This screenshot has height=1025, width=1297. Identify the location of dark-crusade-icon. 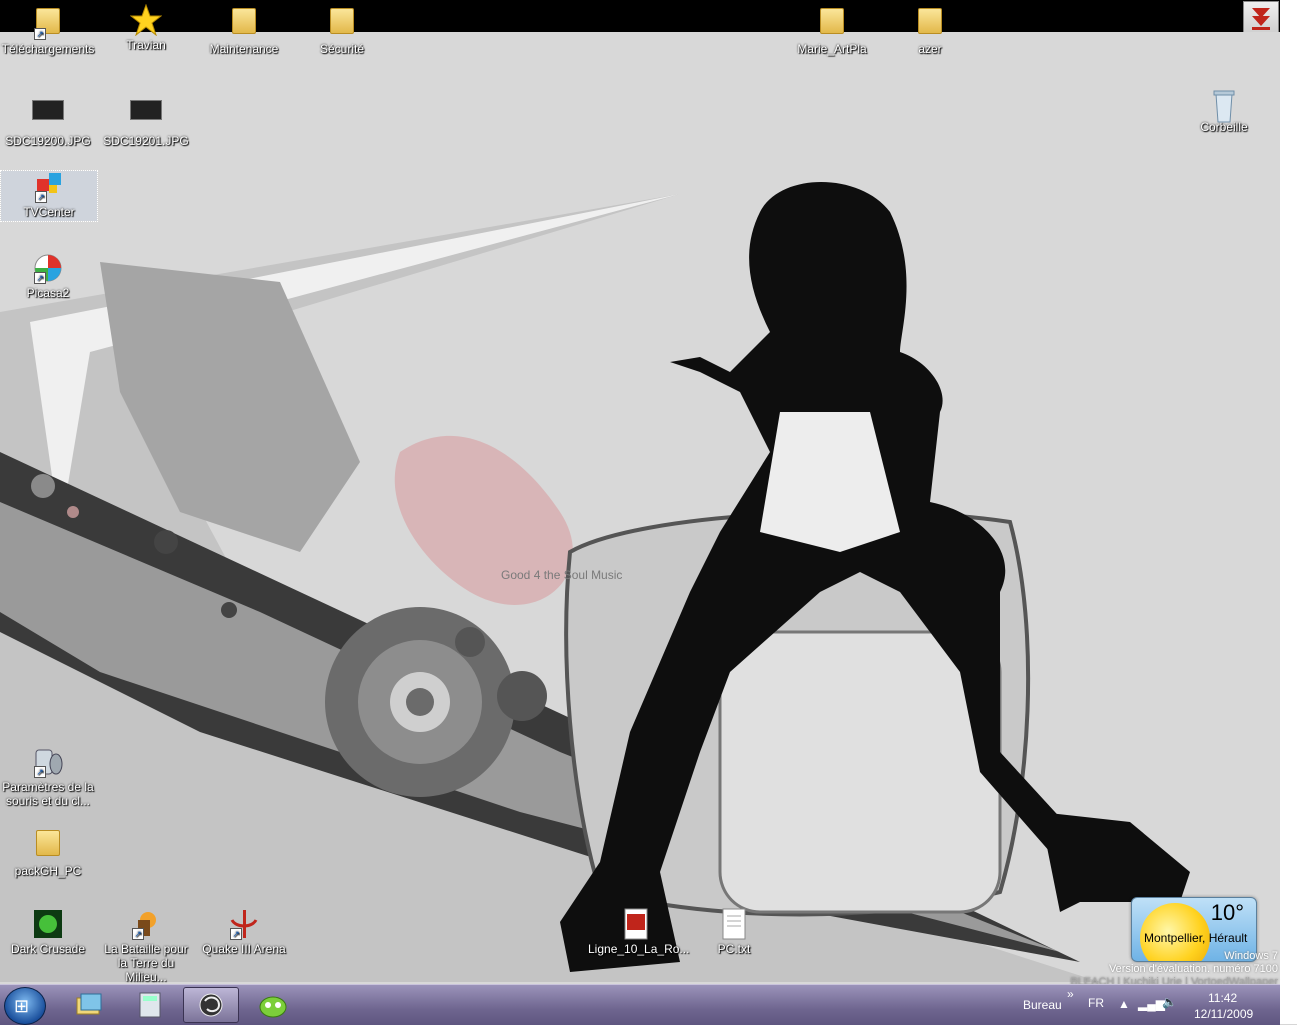
(48, 924).